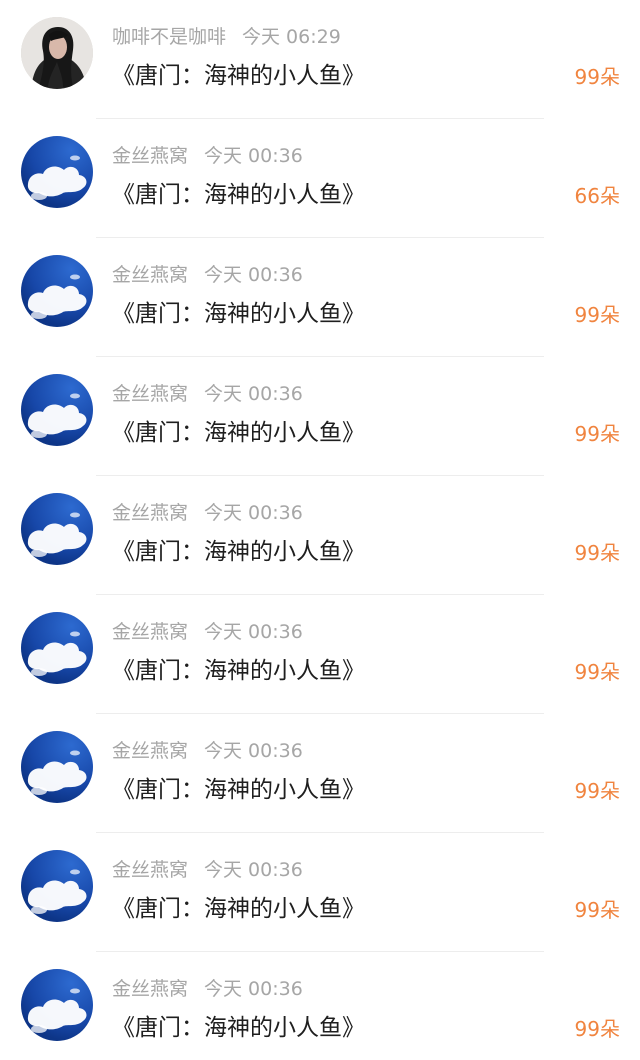 The height and width of the screenshot is (1060, 640). Describe the element at coordinates (320, 178) in the screenshot. I see `gift-record-row: 金丝燕窝 今天 00:36 《唐门：海神的小人鱼》 66朵` at that location.